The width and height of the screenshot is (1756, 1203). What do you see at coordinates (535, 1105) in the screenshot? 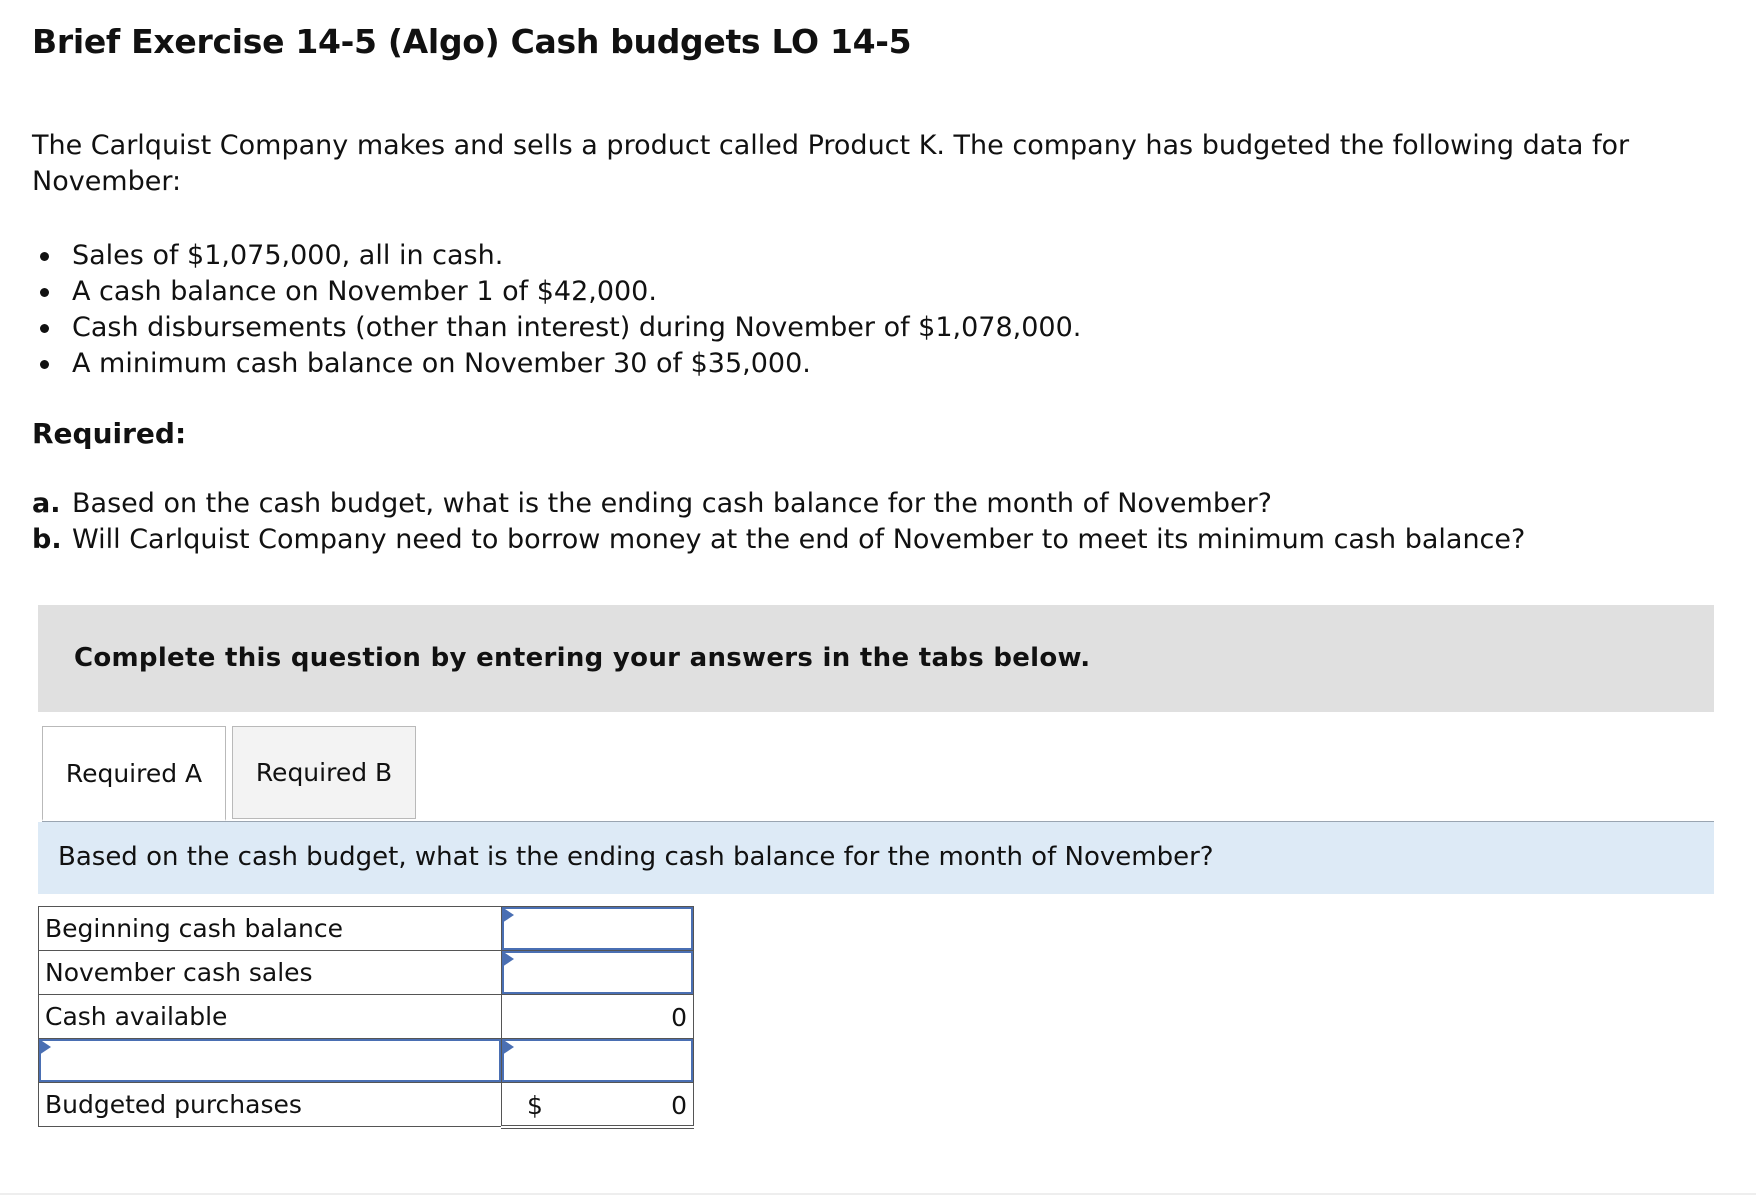
I see `currency-symbol: $` at bounding box center [535, 1105].